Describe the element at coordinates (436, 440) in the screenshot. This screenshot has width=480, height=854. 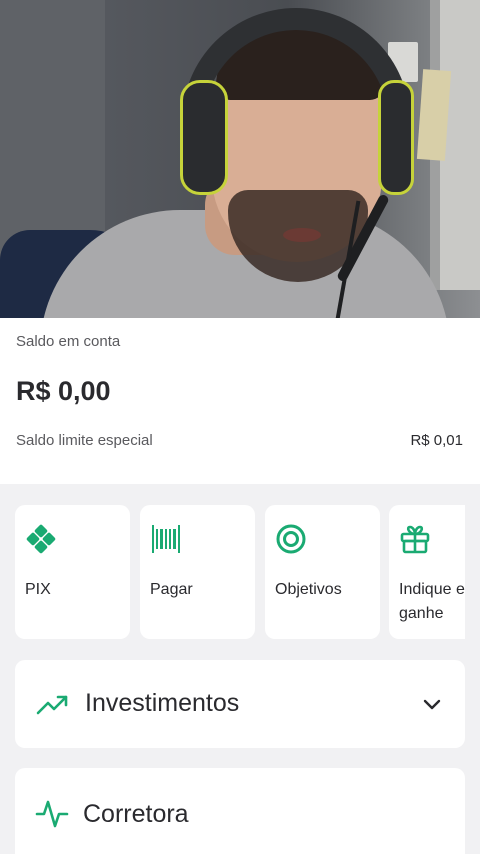
I see `limit-value: R$ 0,01` at that location.